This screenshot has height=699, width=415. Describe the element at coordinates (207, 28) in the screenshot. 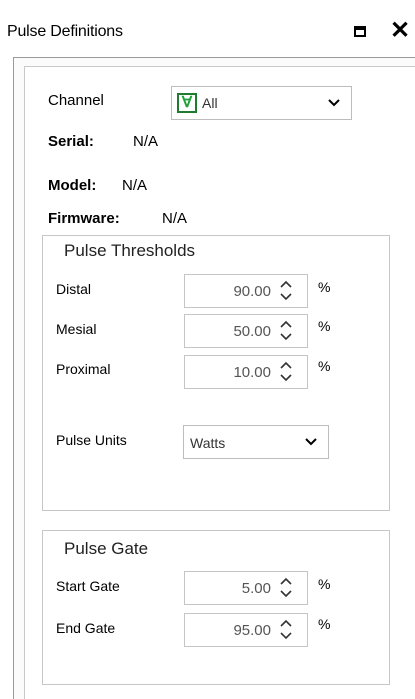

I see `title-bar: Pulse Definitions ✕` at that location.